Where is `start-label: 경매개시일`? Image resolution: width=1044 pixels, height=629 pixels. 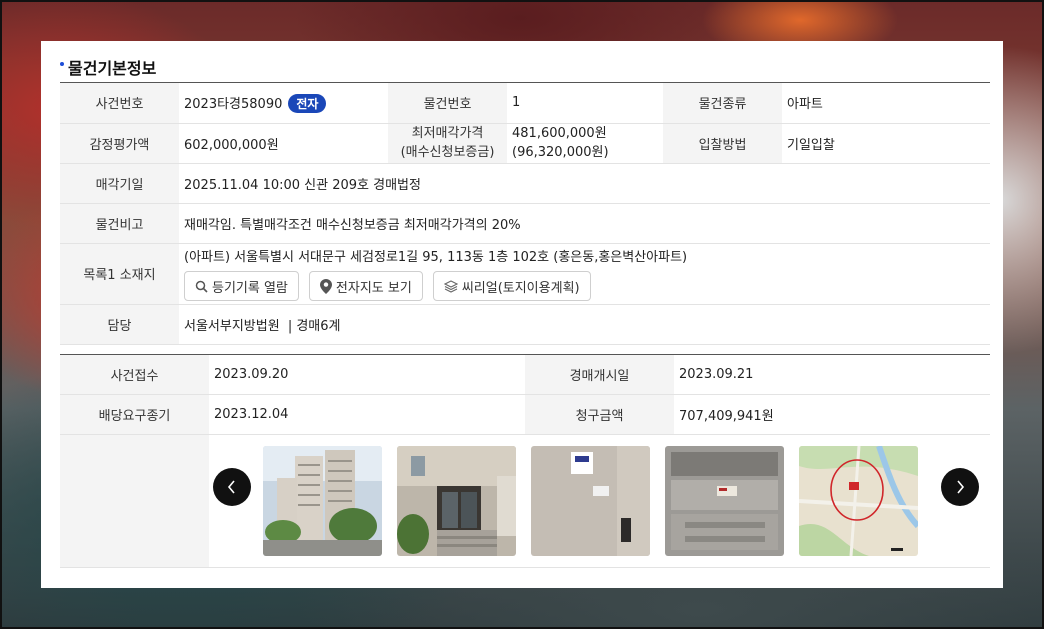
start-label: 경매개시일 is located at coordinates (599, 374).